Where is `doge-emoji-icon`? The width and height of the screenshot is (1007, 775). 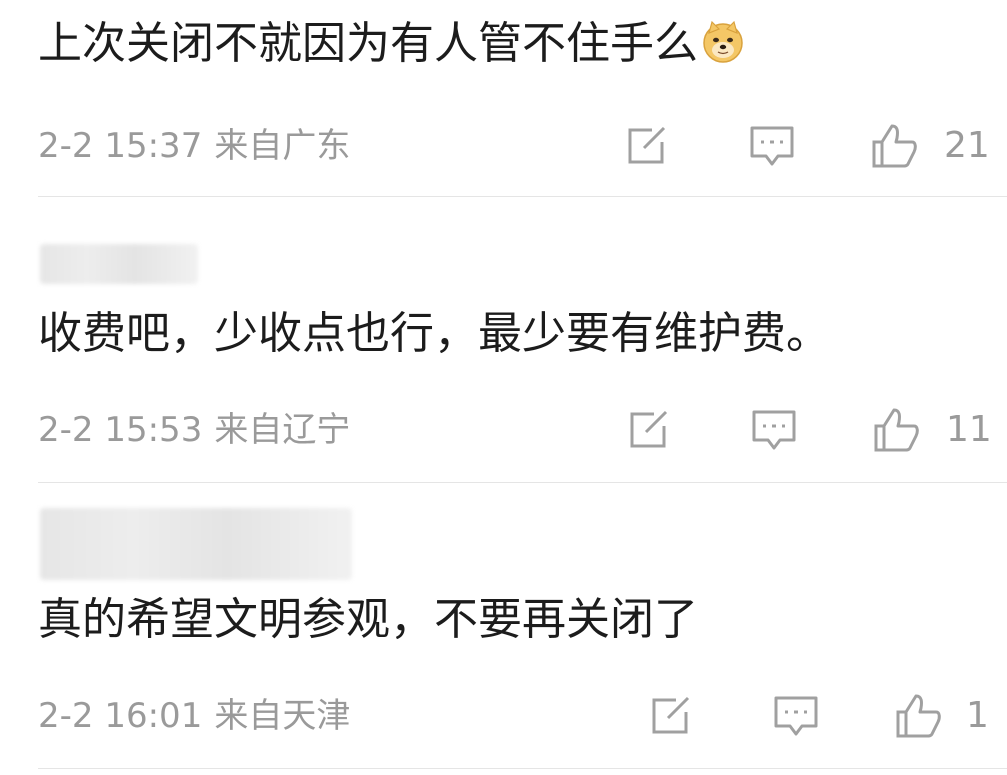 doge-emoji-icon is located at coordinates (723, 41).